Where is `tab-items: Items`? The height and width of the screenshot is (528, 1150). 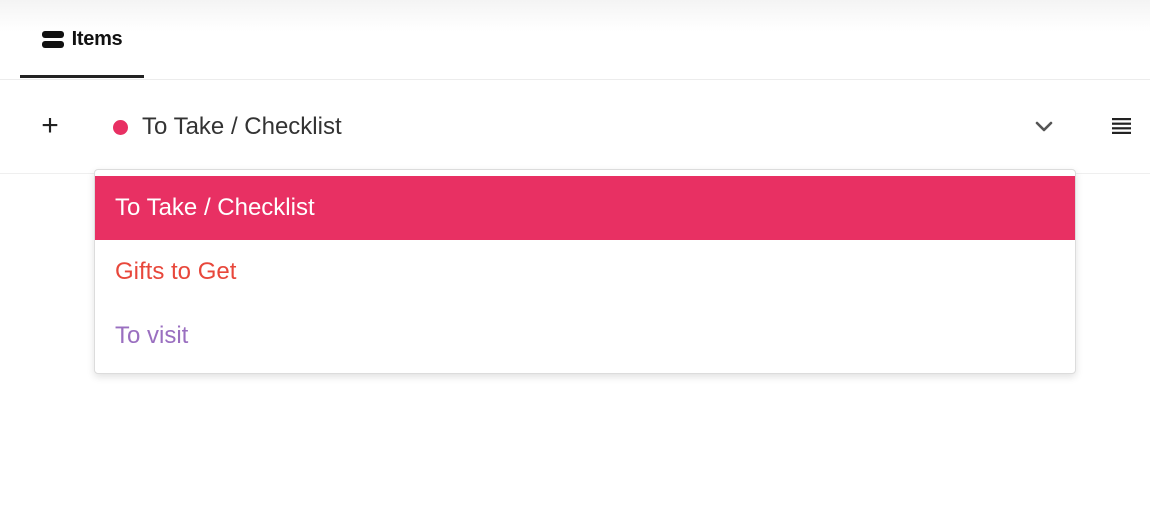 tab-items: Items is located at coordinates (82, 39).